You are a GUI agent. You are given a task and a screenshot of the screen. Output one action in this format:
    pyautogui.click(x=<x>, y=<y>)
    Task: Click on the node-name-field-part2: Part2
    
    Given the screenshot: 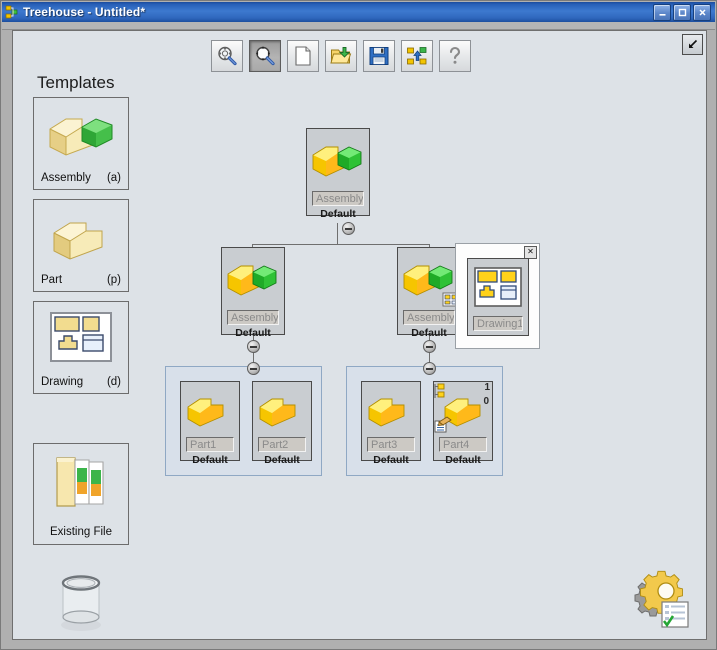 What is the action you would take?
    pyautogui.click(x=282, y=444)
    